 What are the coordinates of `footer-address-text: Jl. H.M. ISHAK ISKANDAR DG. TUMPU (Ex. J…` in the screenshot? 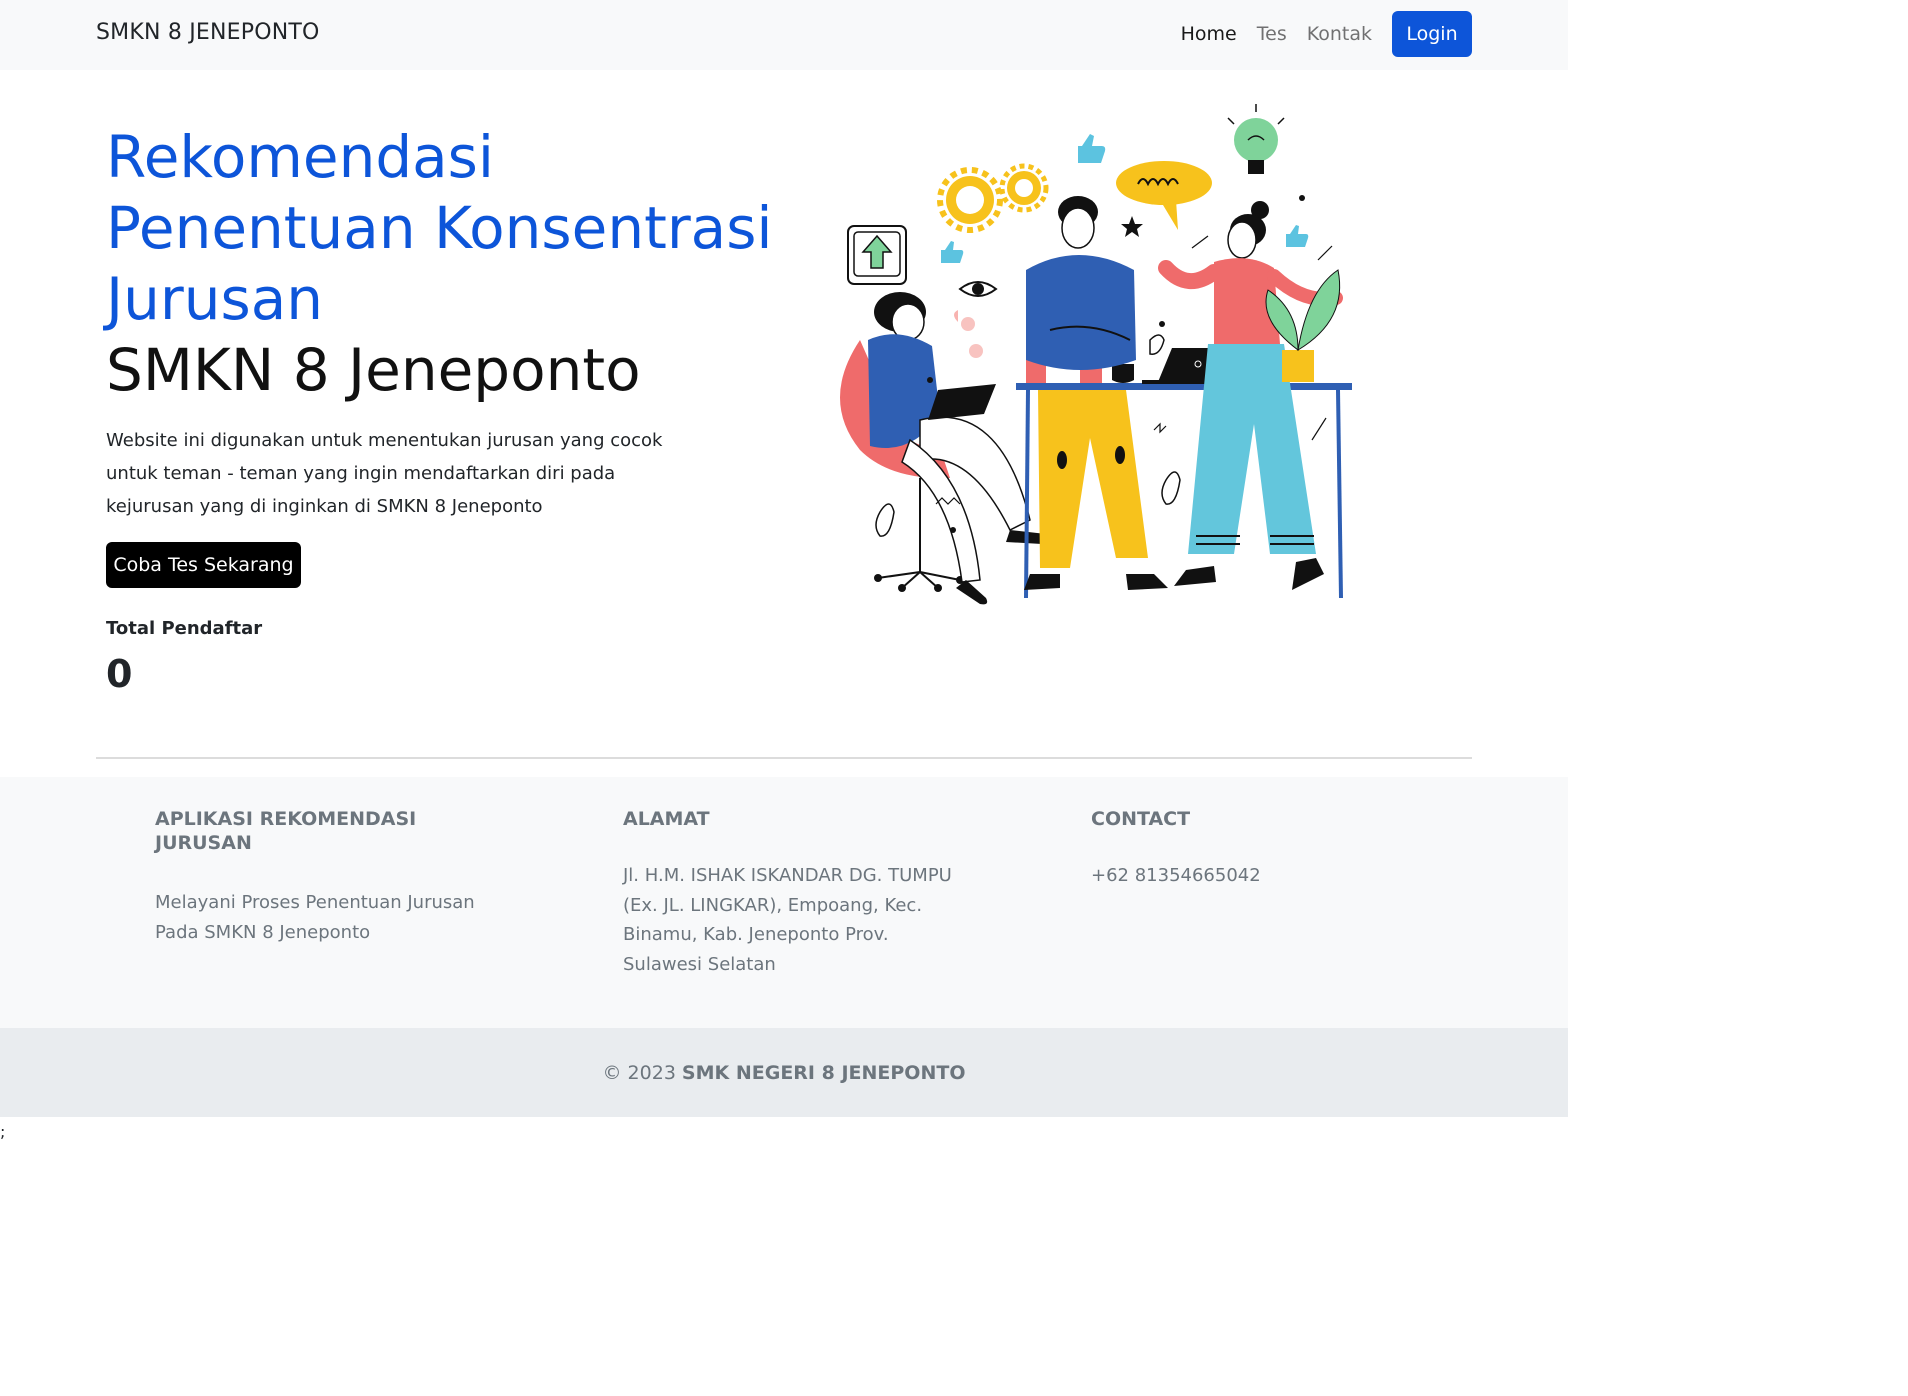 It's located at (787, 920).